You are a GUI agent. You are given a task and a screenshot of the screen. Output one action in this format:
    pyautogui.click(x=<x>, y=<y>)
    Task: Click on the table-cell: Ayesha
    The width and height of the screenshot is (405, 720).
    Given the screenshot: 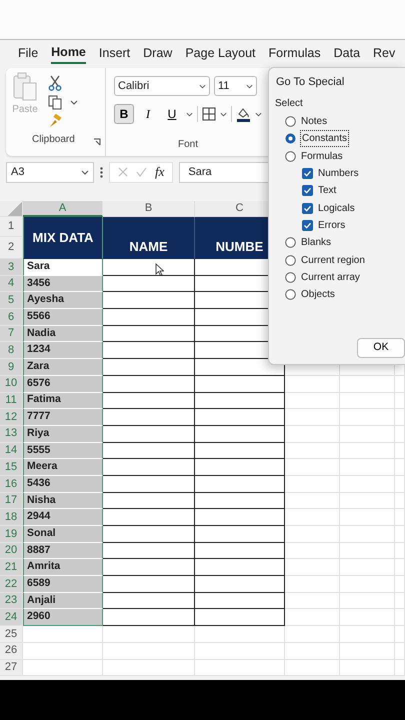 What is the action you would take?
    pyautogui.click(x=63, y=301)
    